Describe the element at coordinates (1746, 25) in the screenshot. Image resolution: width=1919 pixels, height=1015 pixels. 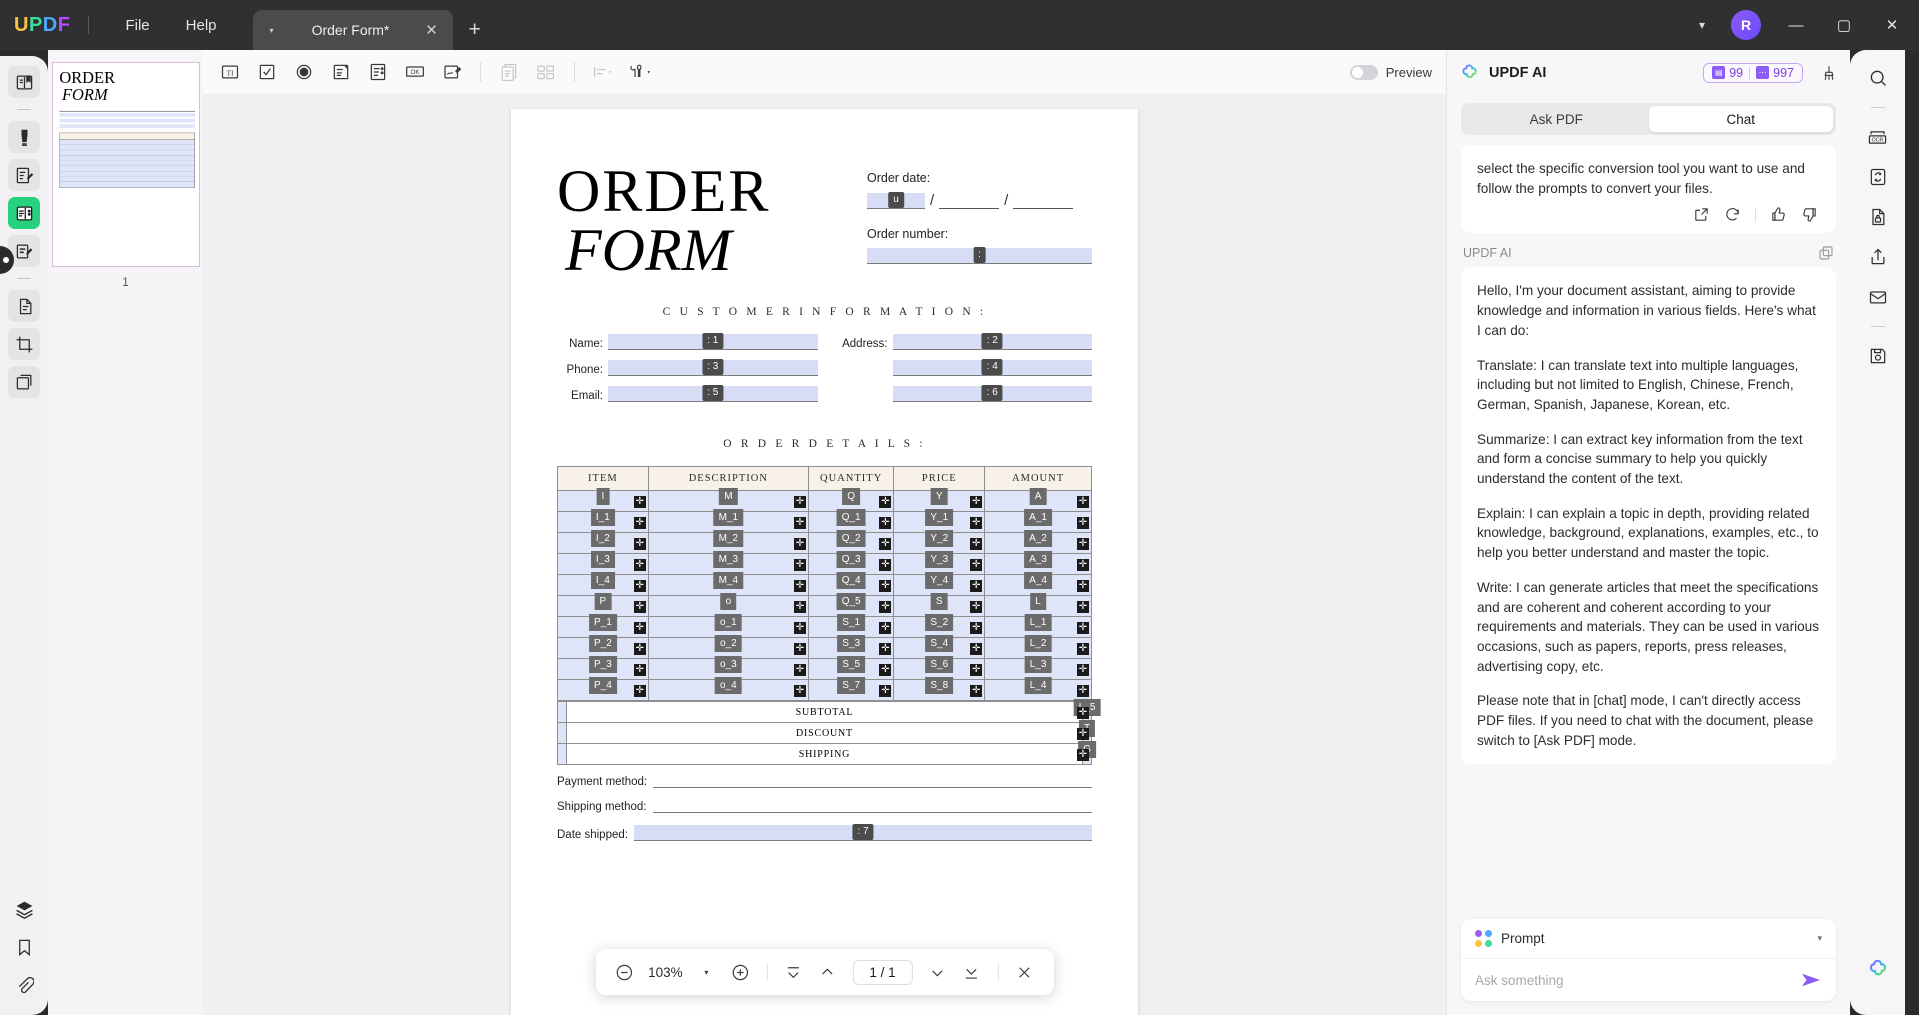
I see `avatar: R` at that location.